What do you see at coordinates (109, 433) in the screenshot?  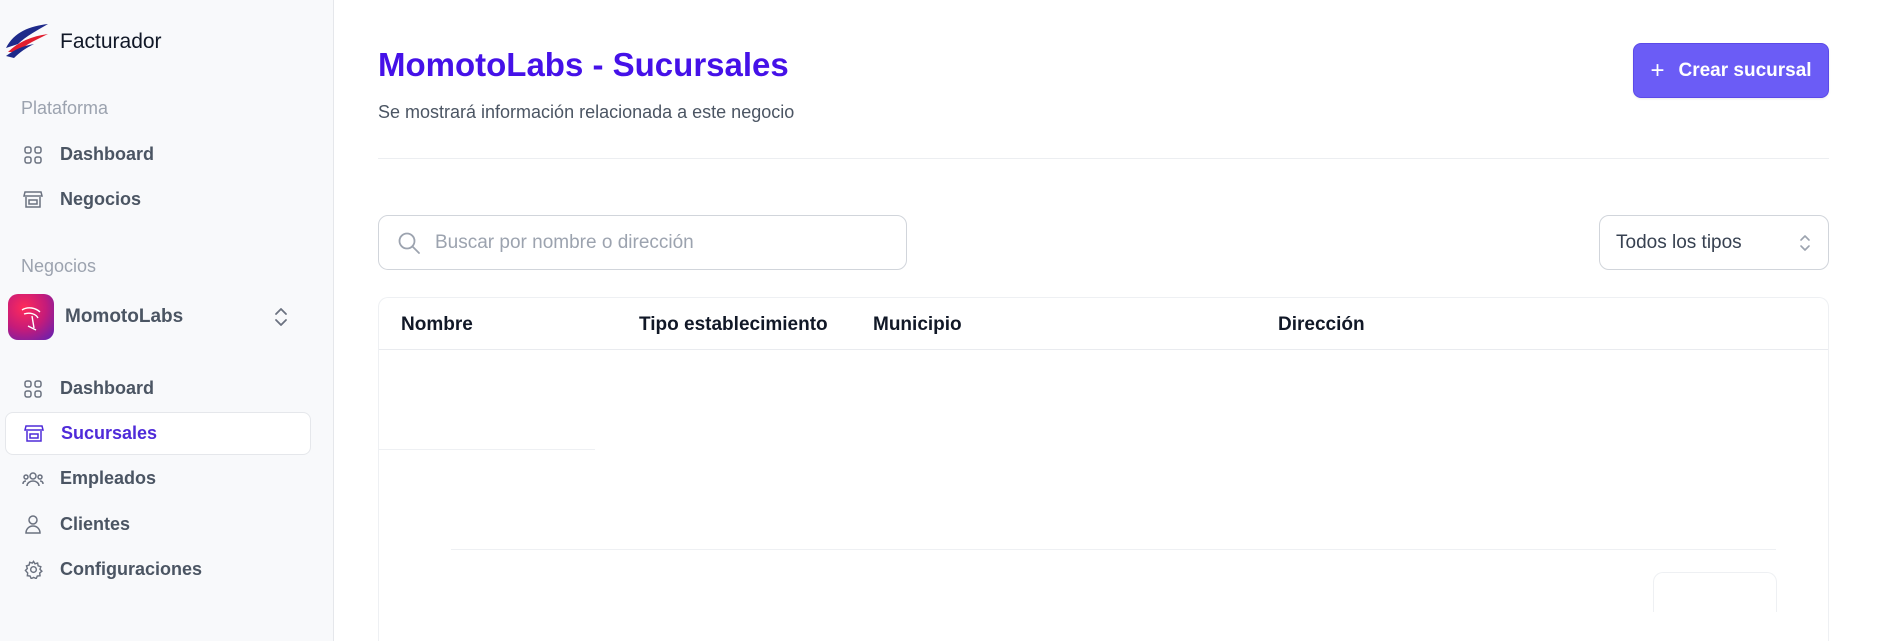 I see `sidebar-item-label: Sucursales` at bounding box center [109, 433].